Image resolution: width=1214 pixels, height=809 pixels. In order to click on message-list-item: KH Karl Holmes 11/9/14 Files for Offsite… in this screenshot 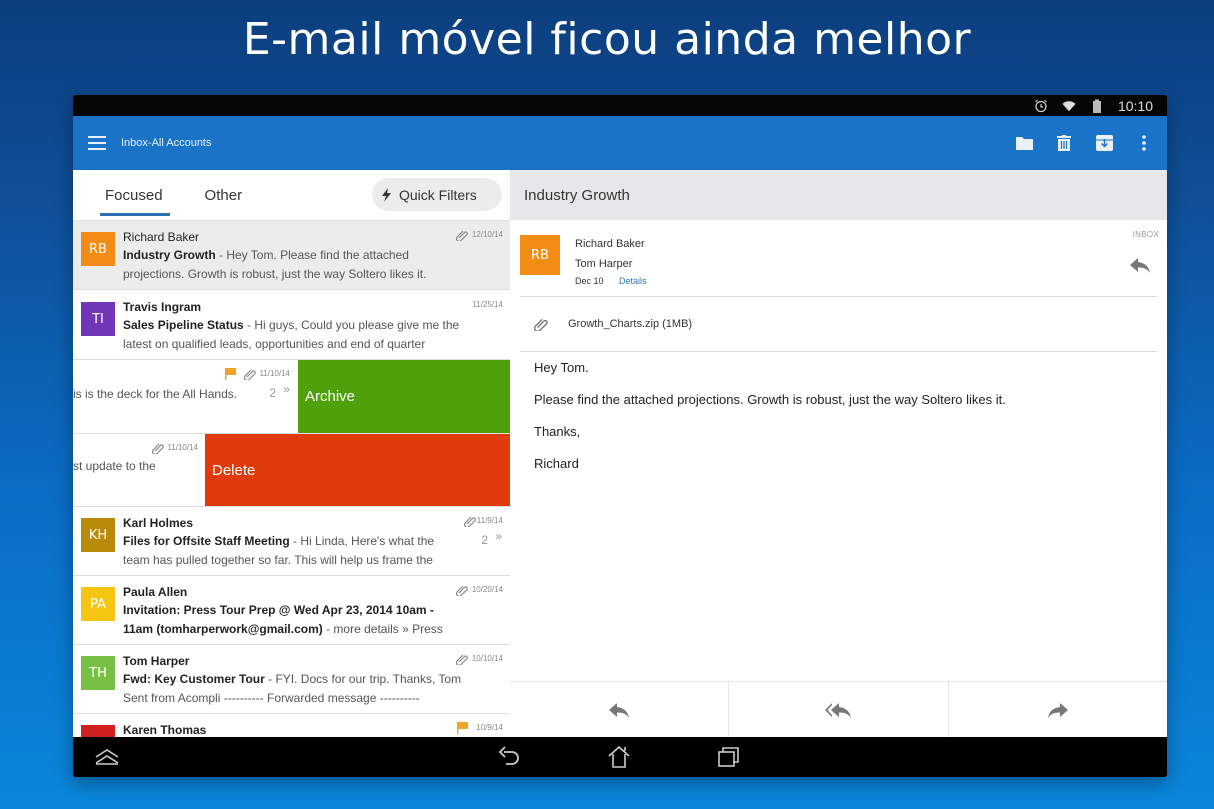, I will do `click(291, 541)`.